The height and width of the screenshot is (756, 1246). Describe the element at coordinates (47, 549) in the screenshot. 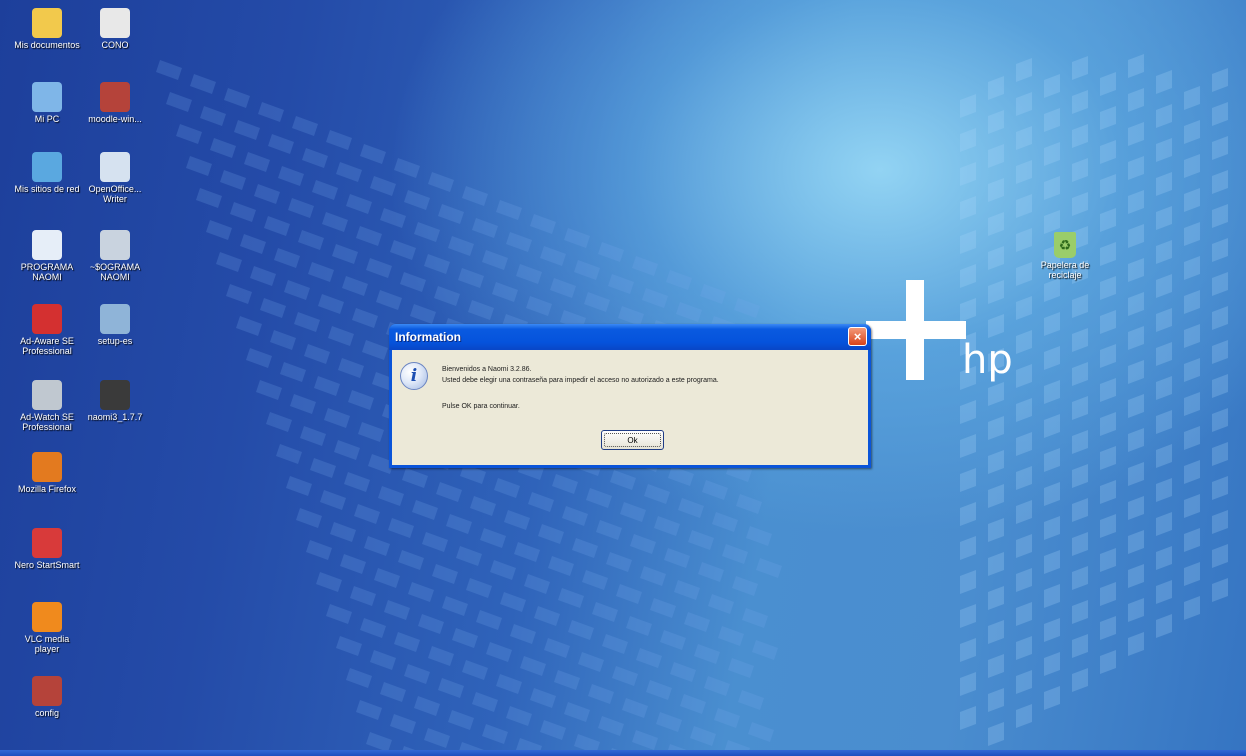

I see `desktop-icon: Nero StartSmart` at that location.